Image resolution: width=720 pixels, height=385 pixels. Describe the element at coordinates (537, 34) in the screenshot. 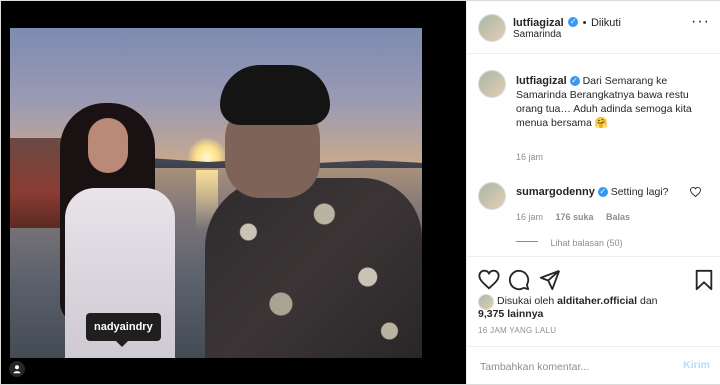

I see `location-link: Samarinda` at that location.